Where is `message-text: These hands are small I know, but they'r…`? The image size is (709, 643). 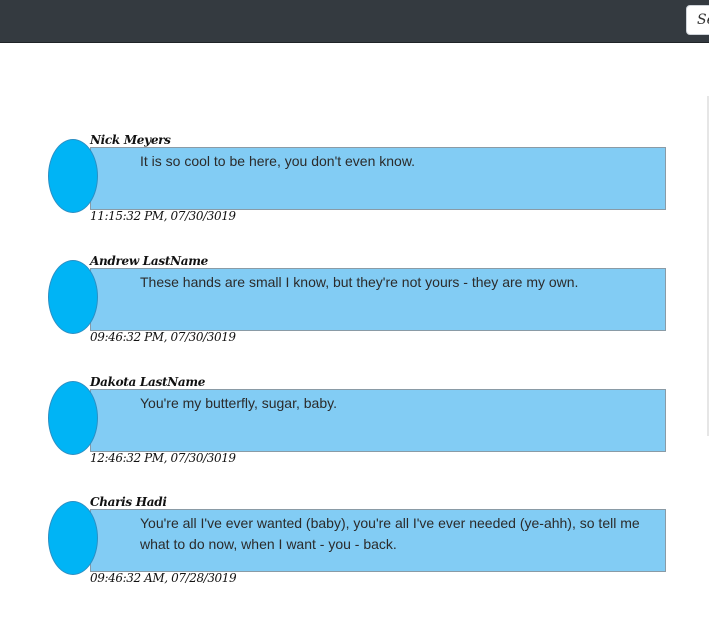
message-text: These hands are small I know, but they'r… is located at coordinates (359, 282).